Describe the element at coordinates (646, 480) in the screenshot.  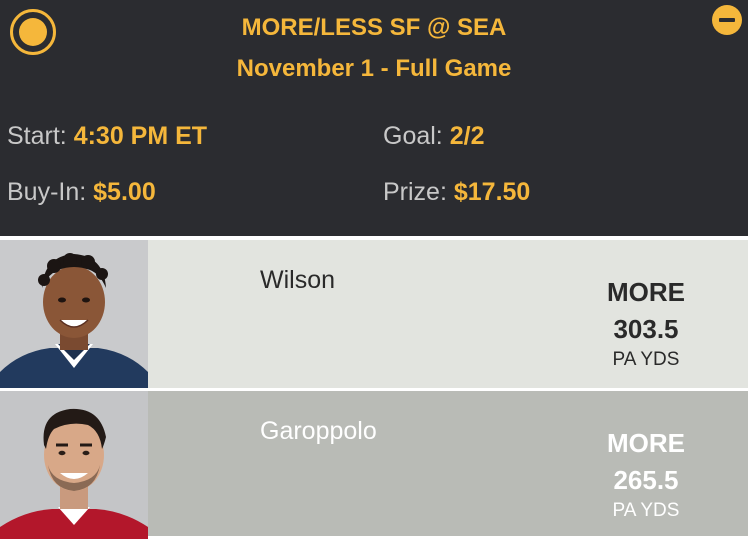
I see `pick-line: 265.5` at that location.